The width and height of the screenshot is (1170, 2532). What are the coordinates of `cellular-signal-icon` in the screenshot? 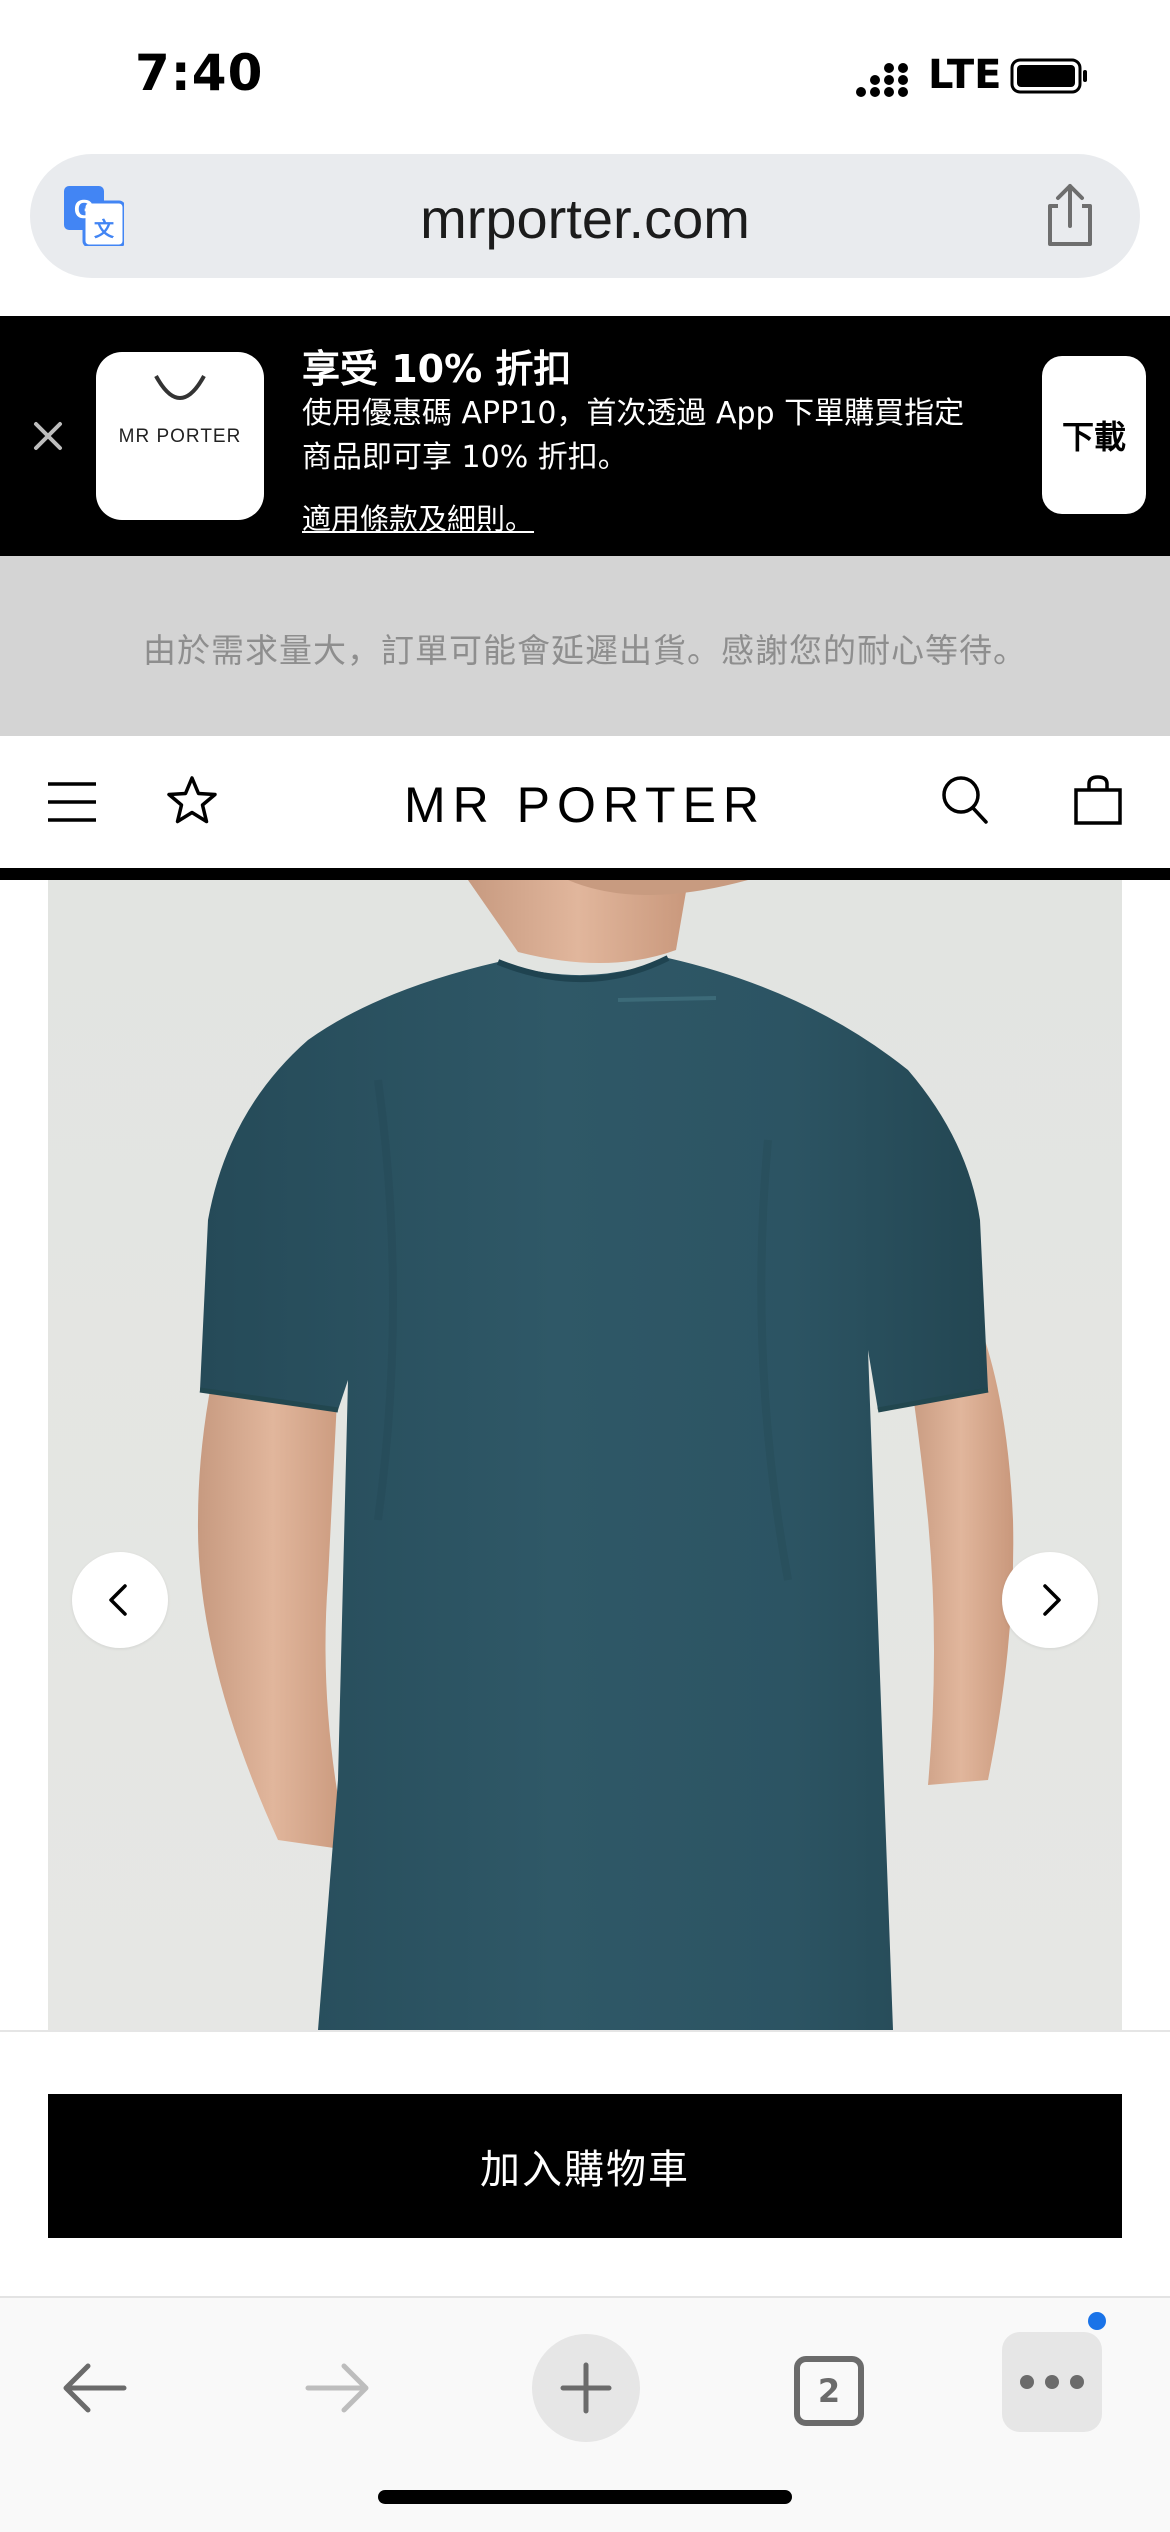 It's located at (882, 80).